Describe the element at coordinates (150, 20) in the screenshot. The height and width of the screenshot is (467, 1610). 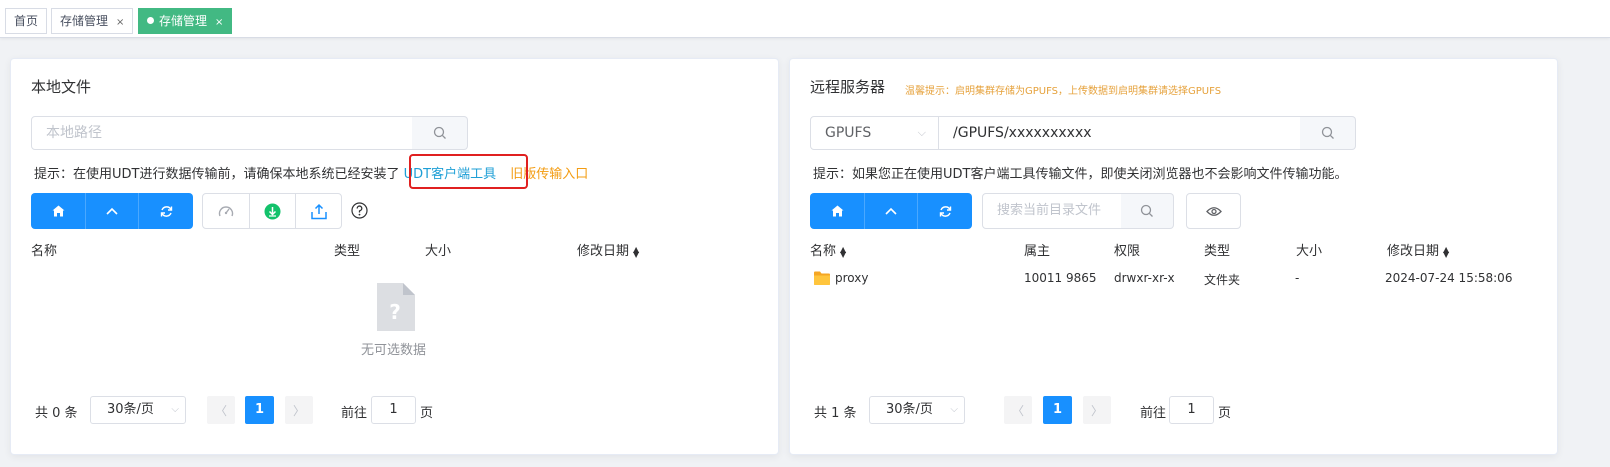
I see `active-dot-icon` at that location.